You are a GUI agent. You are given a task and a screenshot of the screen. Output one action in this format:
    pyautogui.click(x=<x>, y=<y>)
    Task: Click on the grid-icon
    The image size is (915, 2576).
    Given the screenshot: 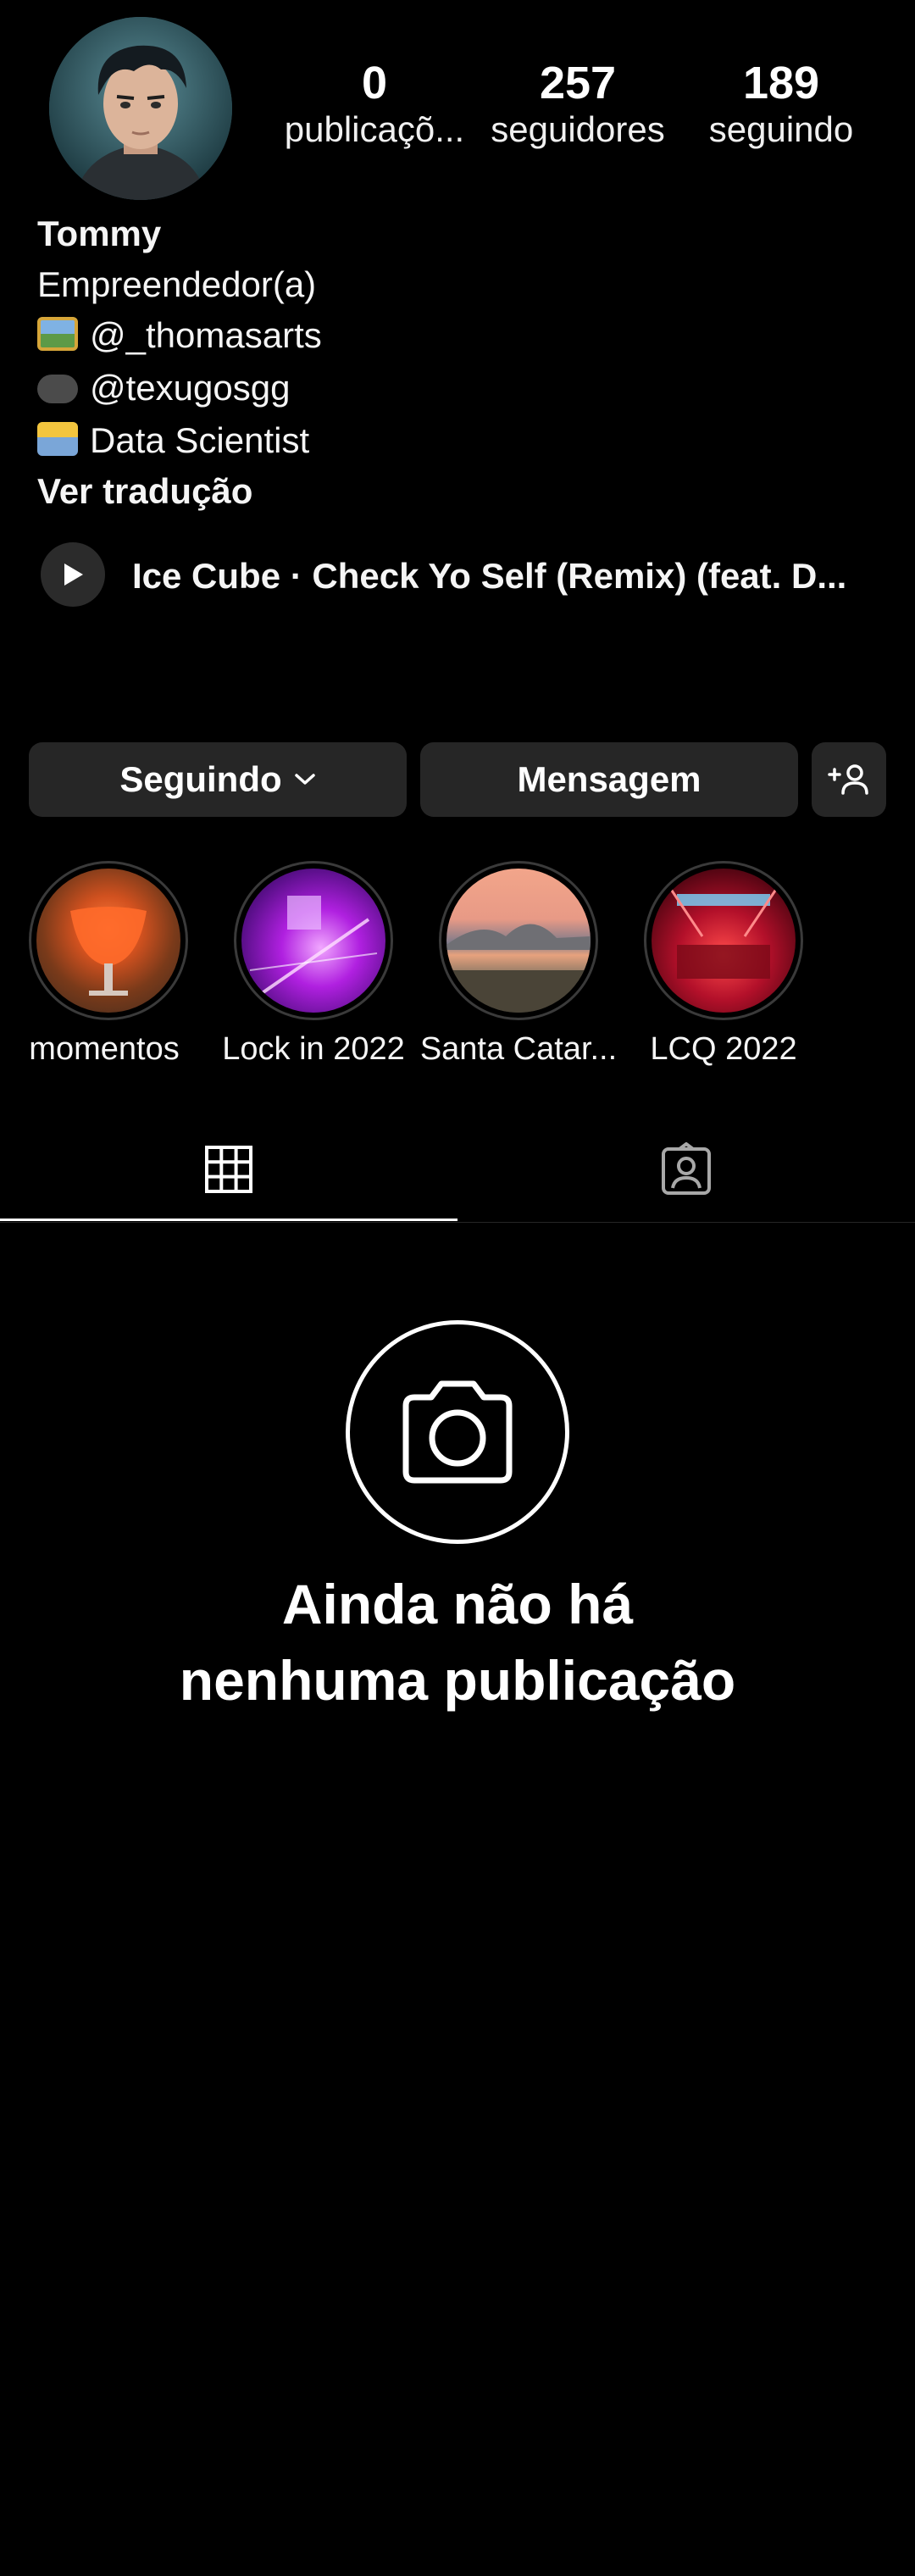 What is the action you would take?
    pyautogui.click(x=229, y=1169)
    